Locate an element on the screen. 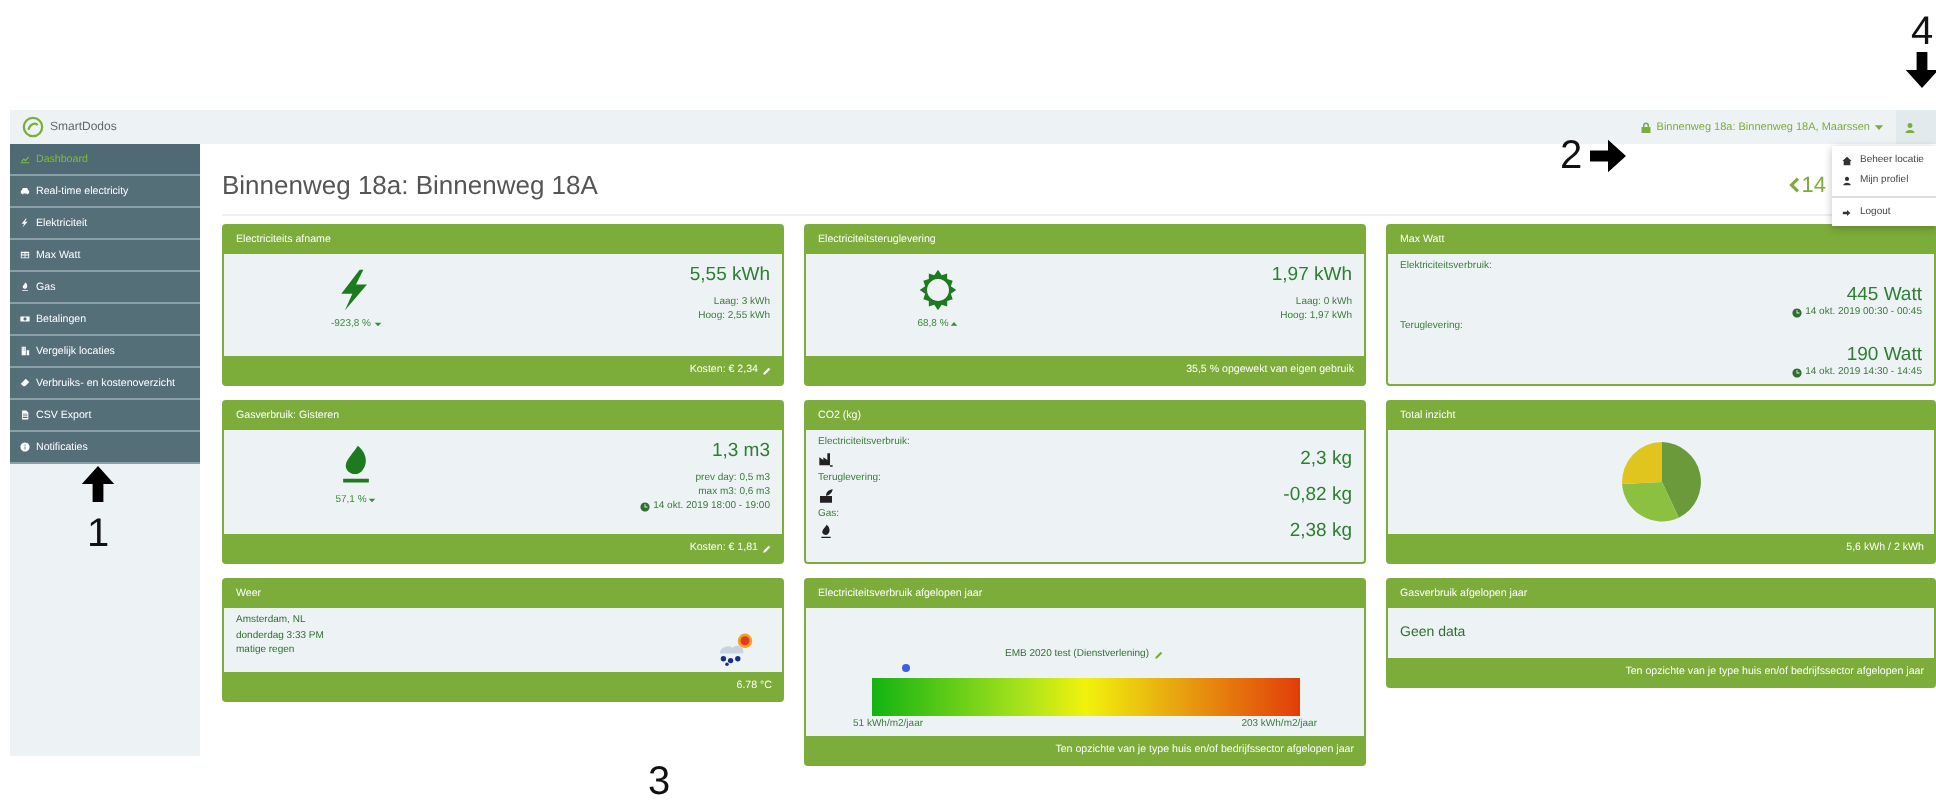 The height and width of the screenshot is (802, 1936). lightning-bolt-icon is located at coordinates (25, 223).